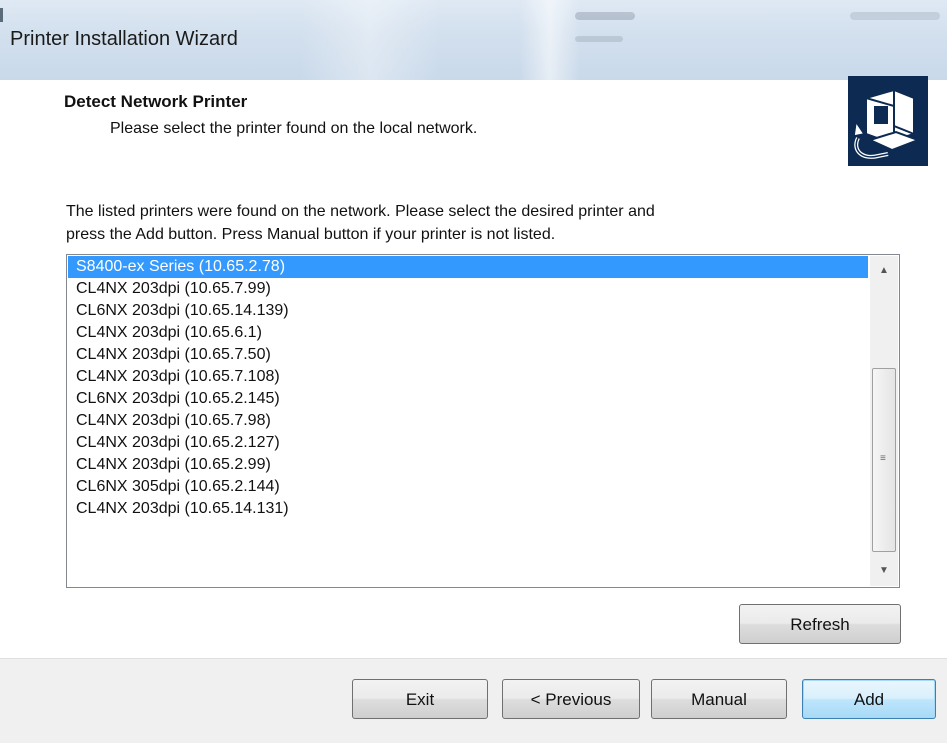 This screenshot has height=743, width=947. I want to click on printer-list-item: CL4NX 203dpi (10.65.7.50), so click(468, 355).